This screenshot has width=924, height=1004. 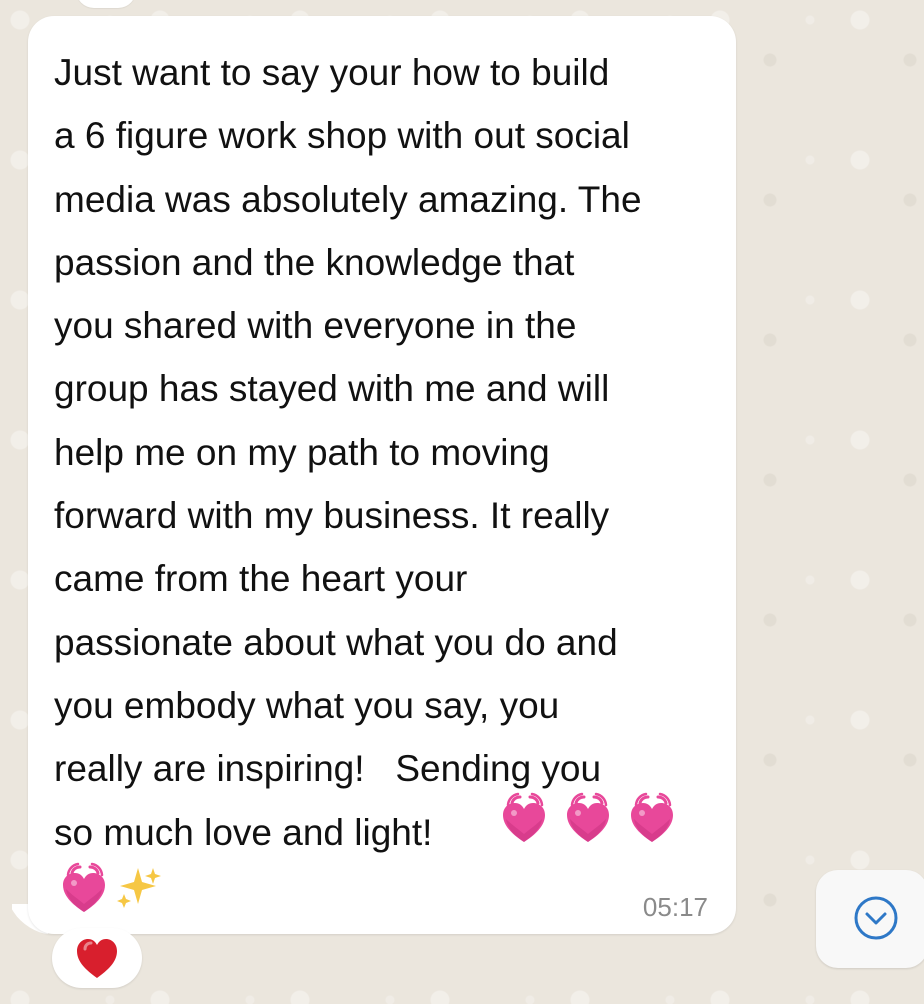 What do you see at coordinates (876, 918) in the screenshot?
I see `chevron-down-icon` at bounding box center [876, 918].